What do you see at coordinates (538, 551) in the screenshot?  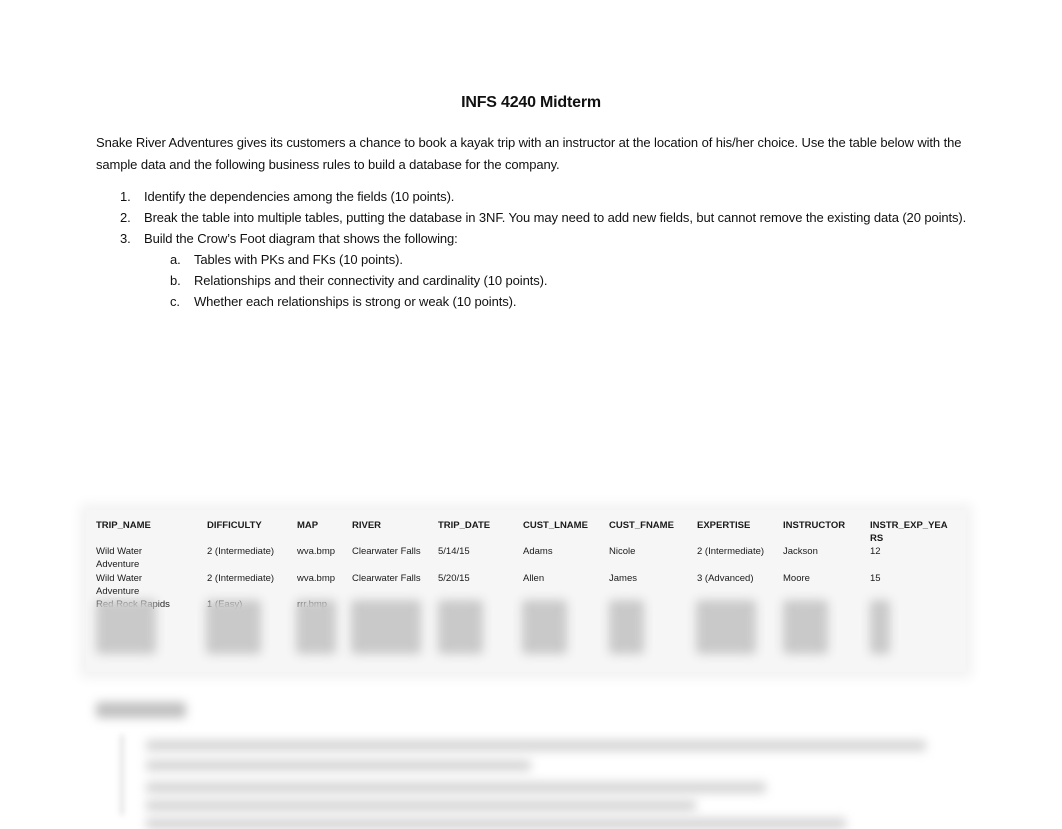 I see `table-cell: Adams` at bounding box center [538, 551].